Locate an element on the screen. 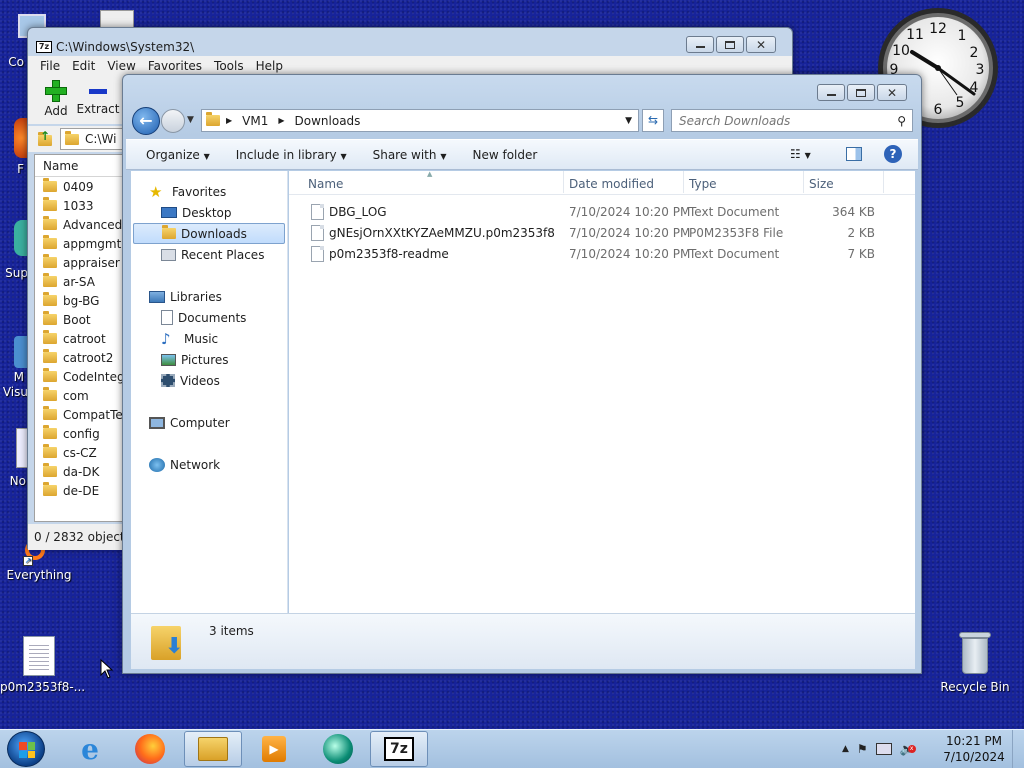  plus-icon is located at coordinates (56, 91).